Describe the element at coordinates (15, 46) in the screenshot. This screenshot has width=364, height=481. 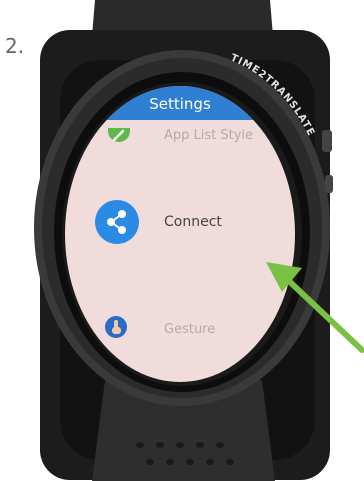
I see `step-number: 2.` at that location.